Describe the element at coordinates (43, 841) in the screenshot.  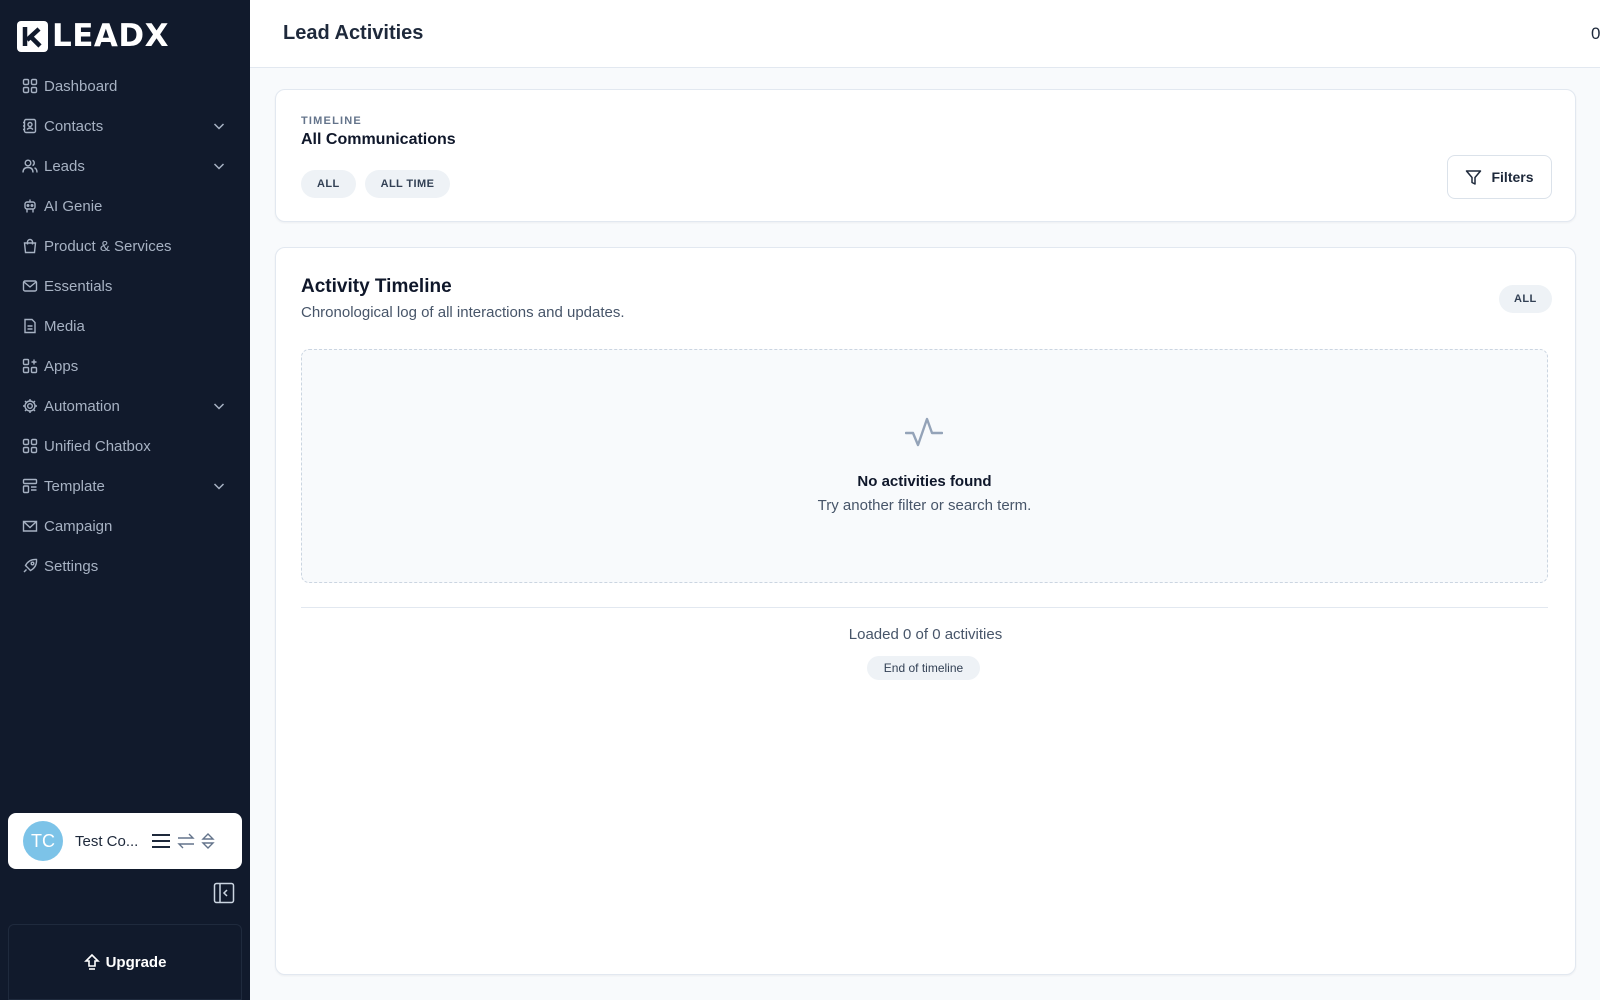
I see `avatar: TC` at that location.